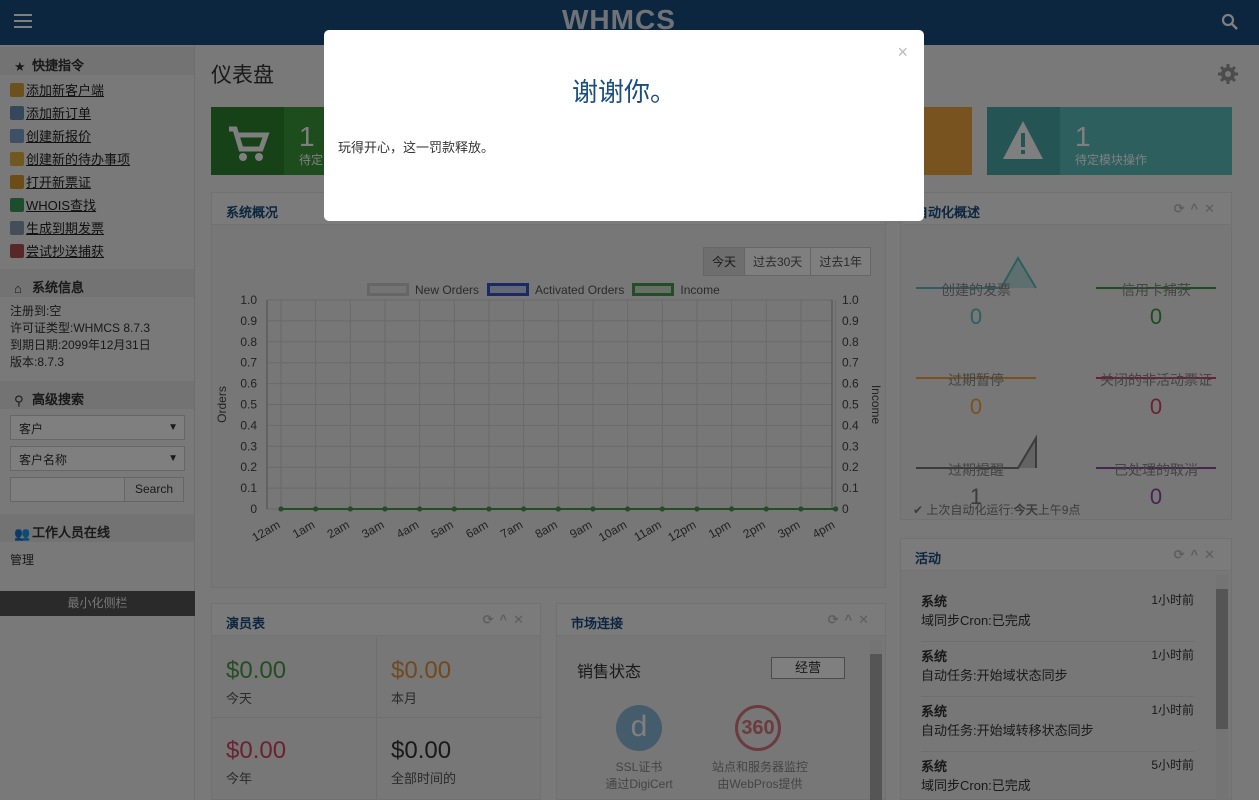 The image size is (1259, 800). Describe the element at coordinates (624, 125) in the screenshot. I see `thank-you-modal: × 谢谢你。 玩得开心，这一罚款释放。` at that location.